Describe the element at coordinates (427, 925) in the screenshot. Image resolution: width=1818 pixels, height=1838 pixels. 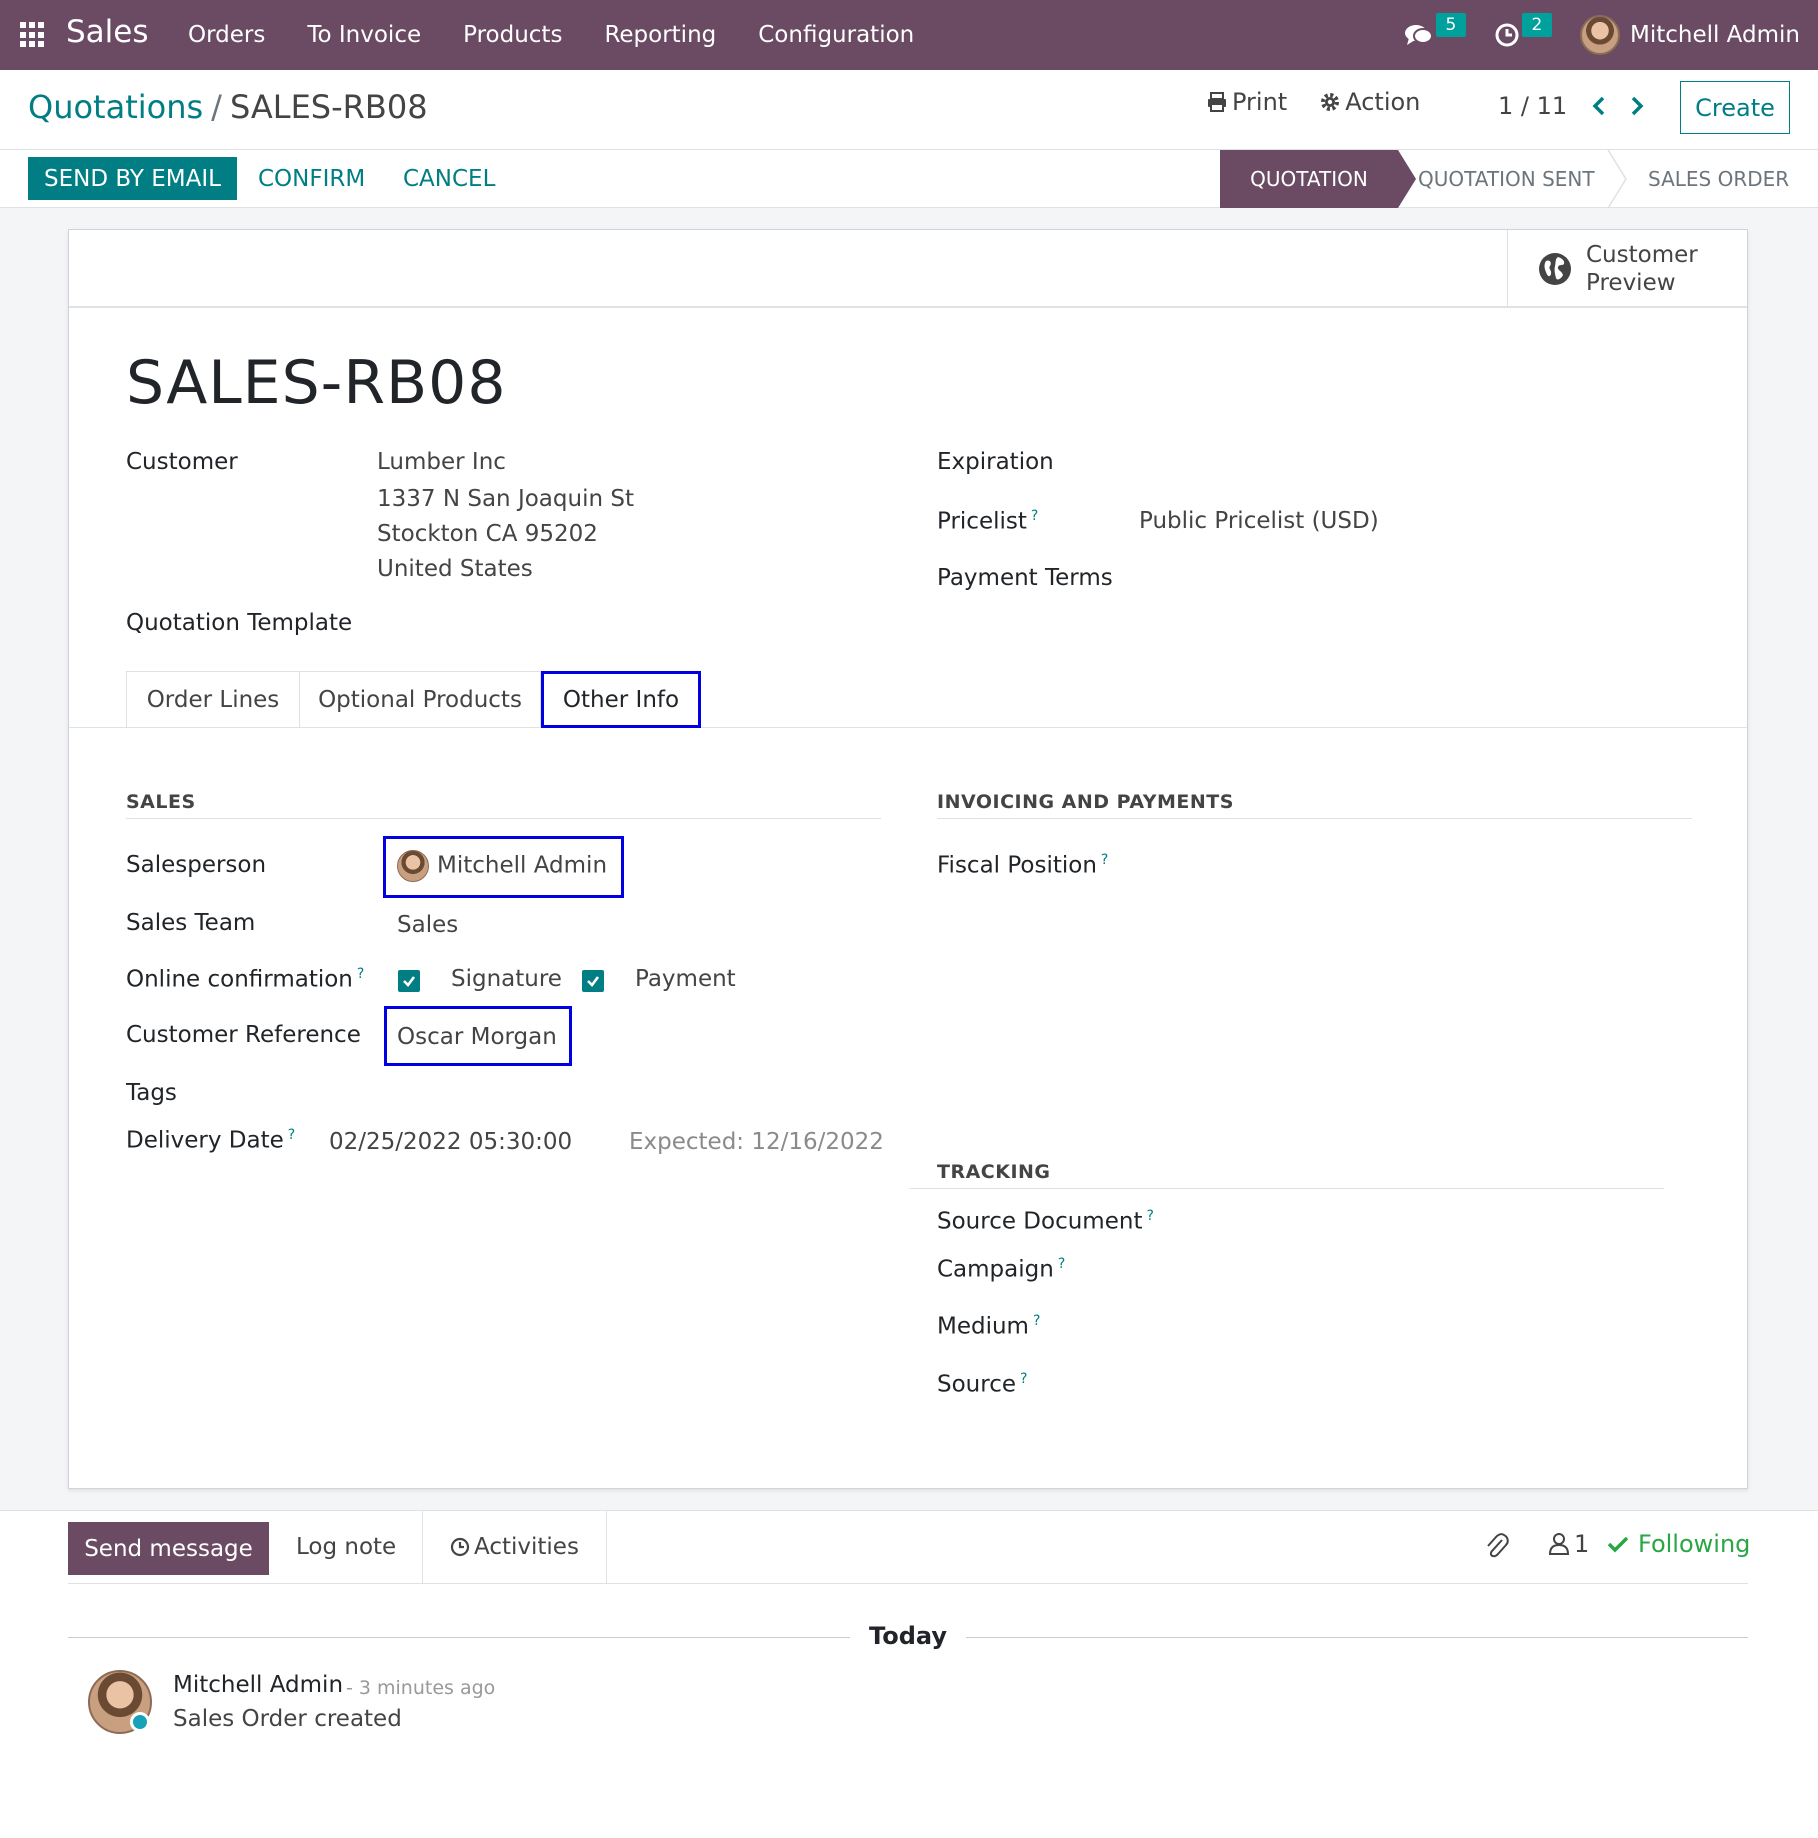
I see `sales-team-value: Sales` at that location.